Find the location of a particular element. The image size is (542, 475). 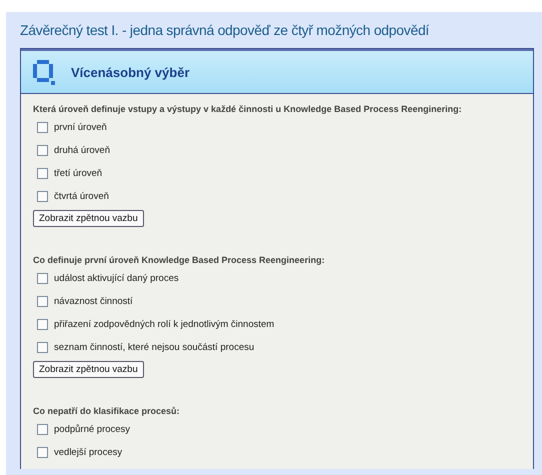

option-label: událost aktivující daný proces is located at coordinates (116, 278).